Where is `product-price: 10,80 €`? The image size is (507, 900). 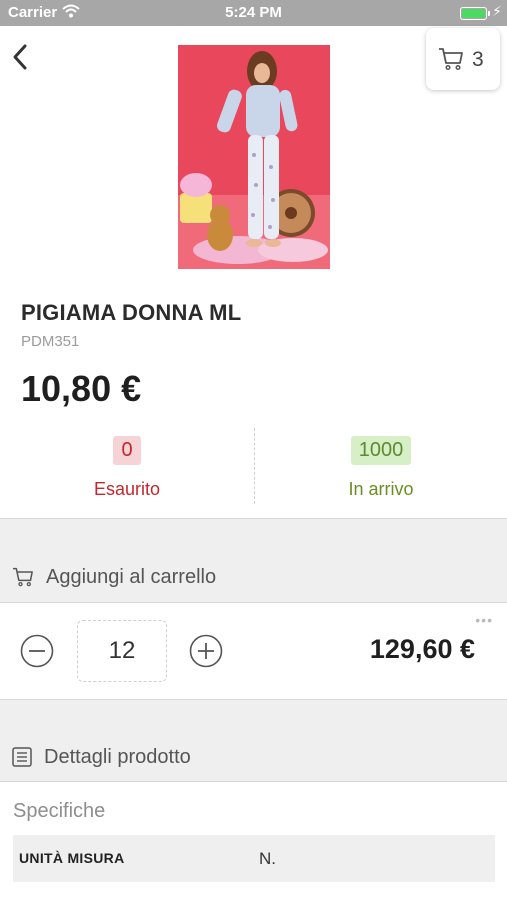
product-price: 10,80 € is located at coordinates (81, 388).